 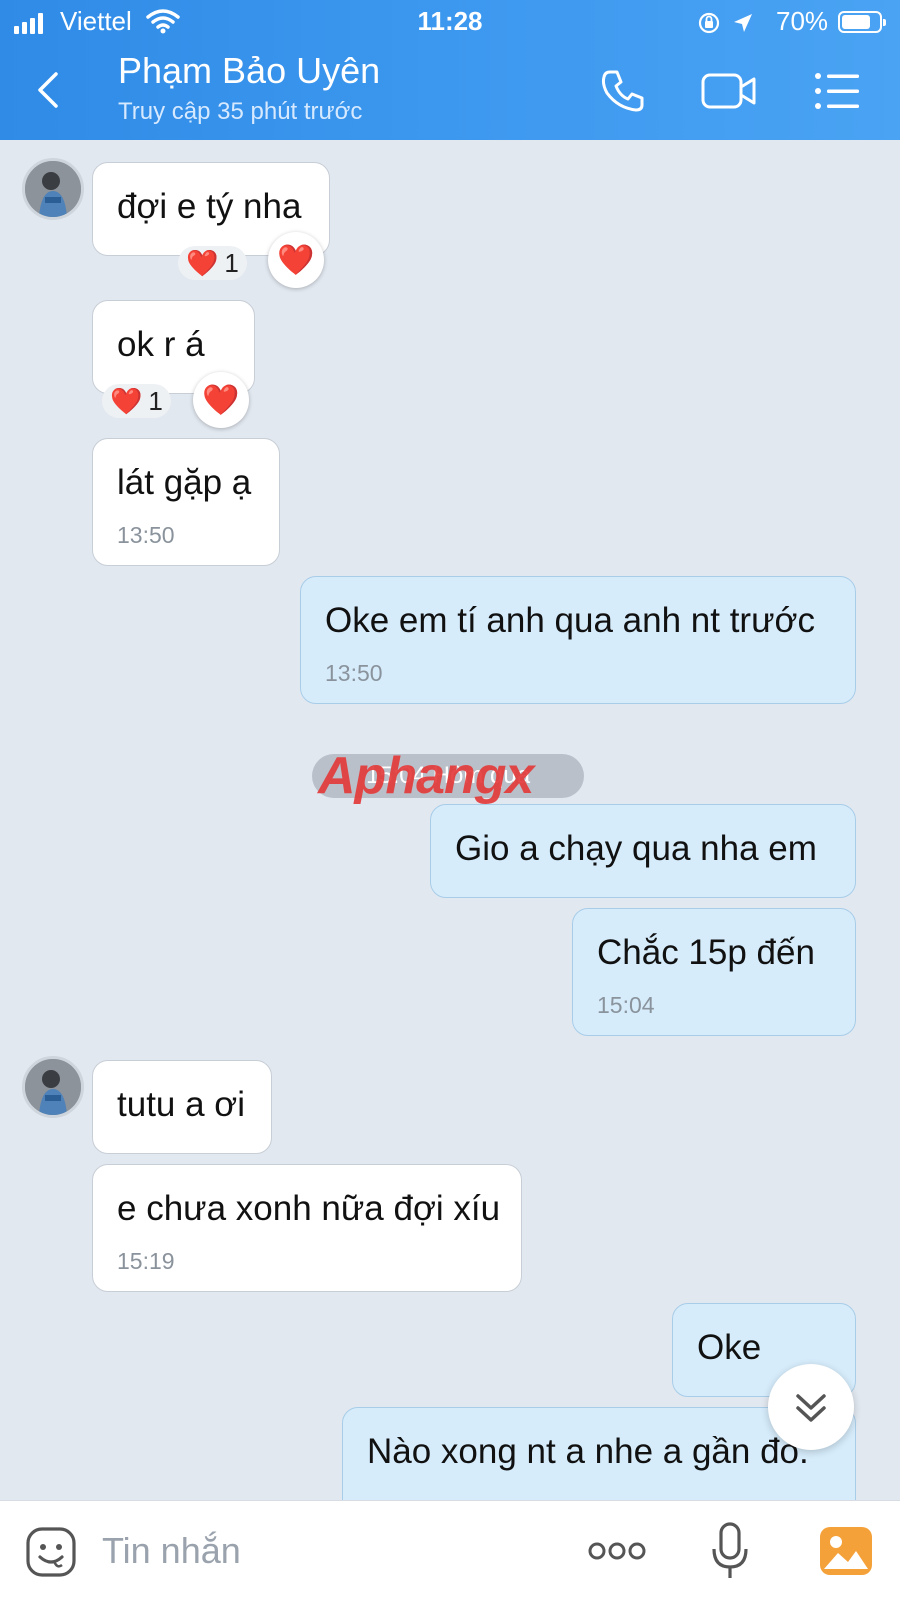 What do you see at coordinates (730, 1551) in the screenshot?
I see `microphone-icon` at bounding box center [730, 1551].